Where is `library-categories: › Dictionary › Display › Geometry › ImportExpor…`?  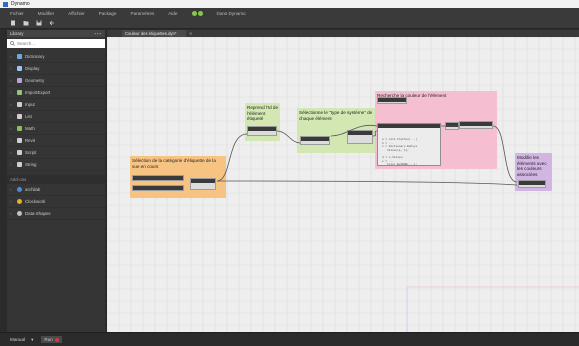
library-categories: › Dictionary › Display › Geometry › ImportExpor… is located at coordinates (56, 111).